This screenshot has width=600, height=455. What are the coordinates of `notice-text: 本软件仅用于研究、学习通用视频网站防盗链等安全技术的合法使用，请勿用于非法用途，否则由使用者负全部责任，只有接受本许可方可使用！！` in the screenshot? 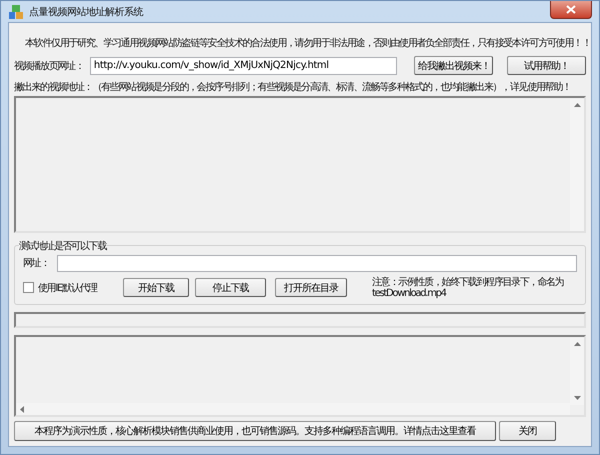 It's located at (305, 43).